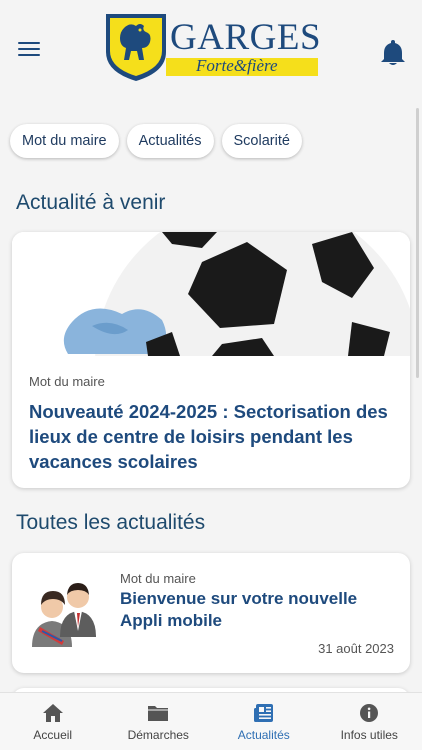 The image size is (422, 750). I want to click on category-chips: Mot du maire Actualités Scolarité, so click(156, 141).